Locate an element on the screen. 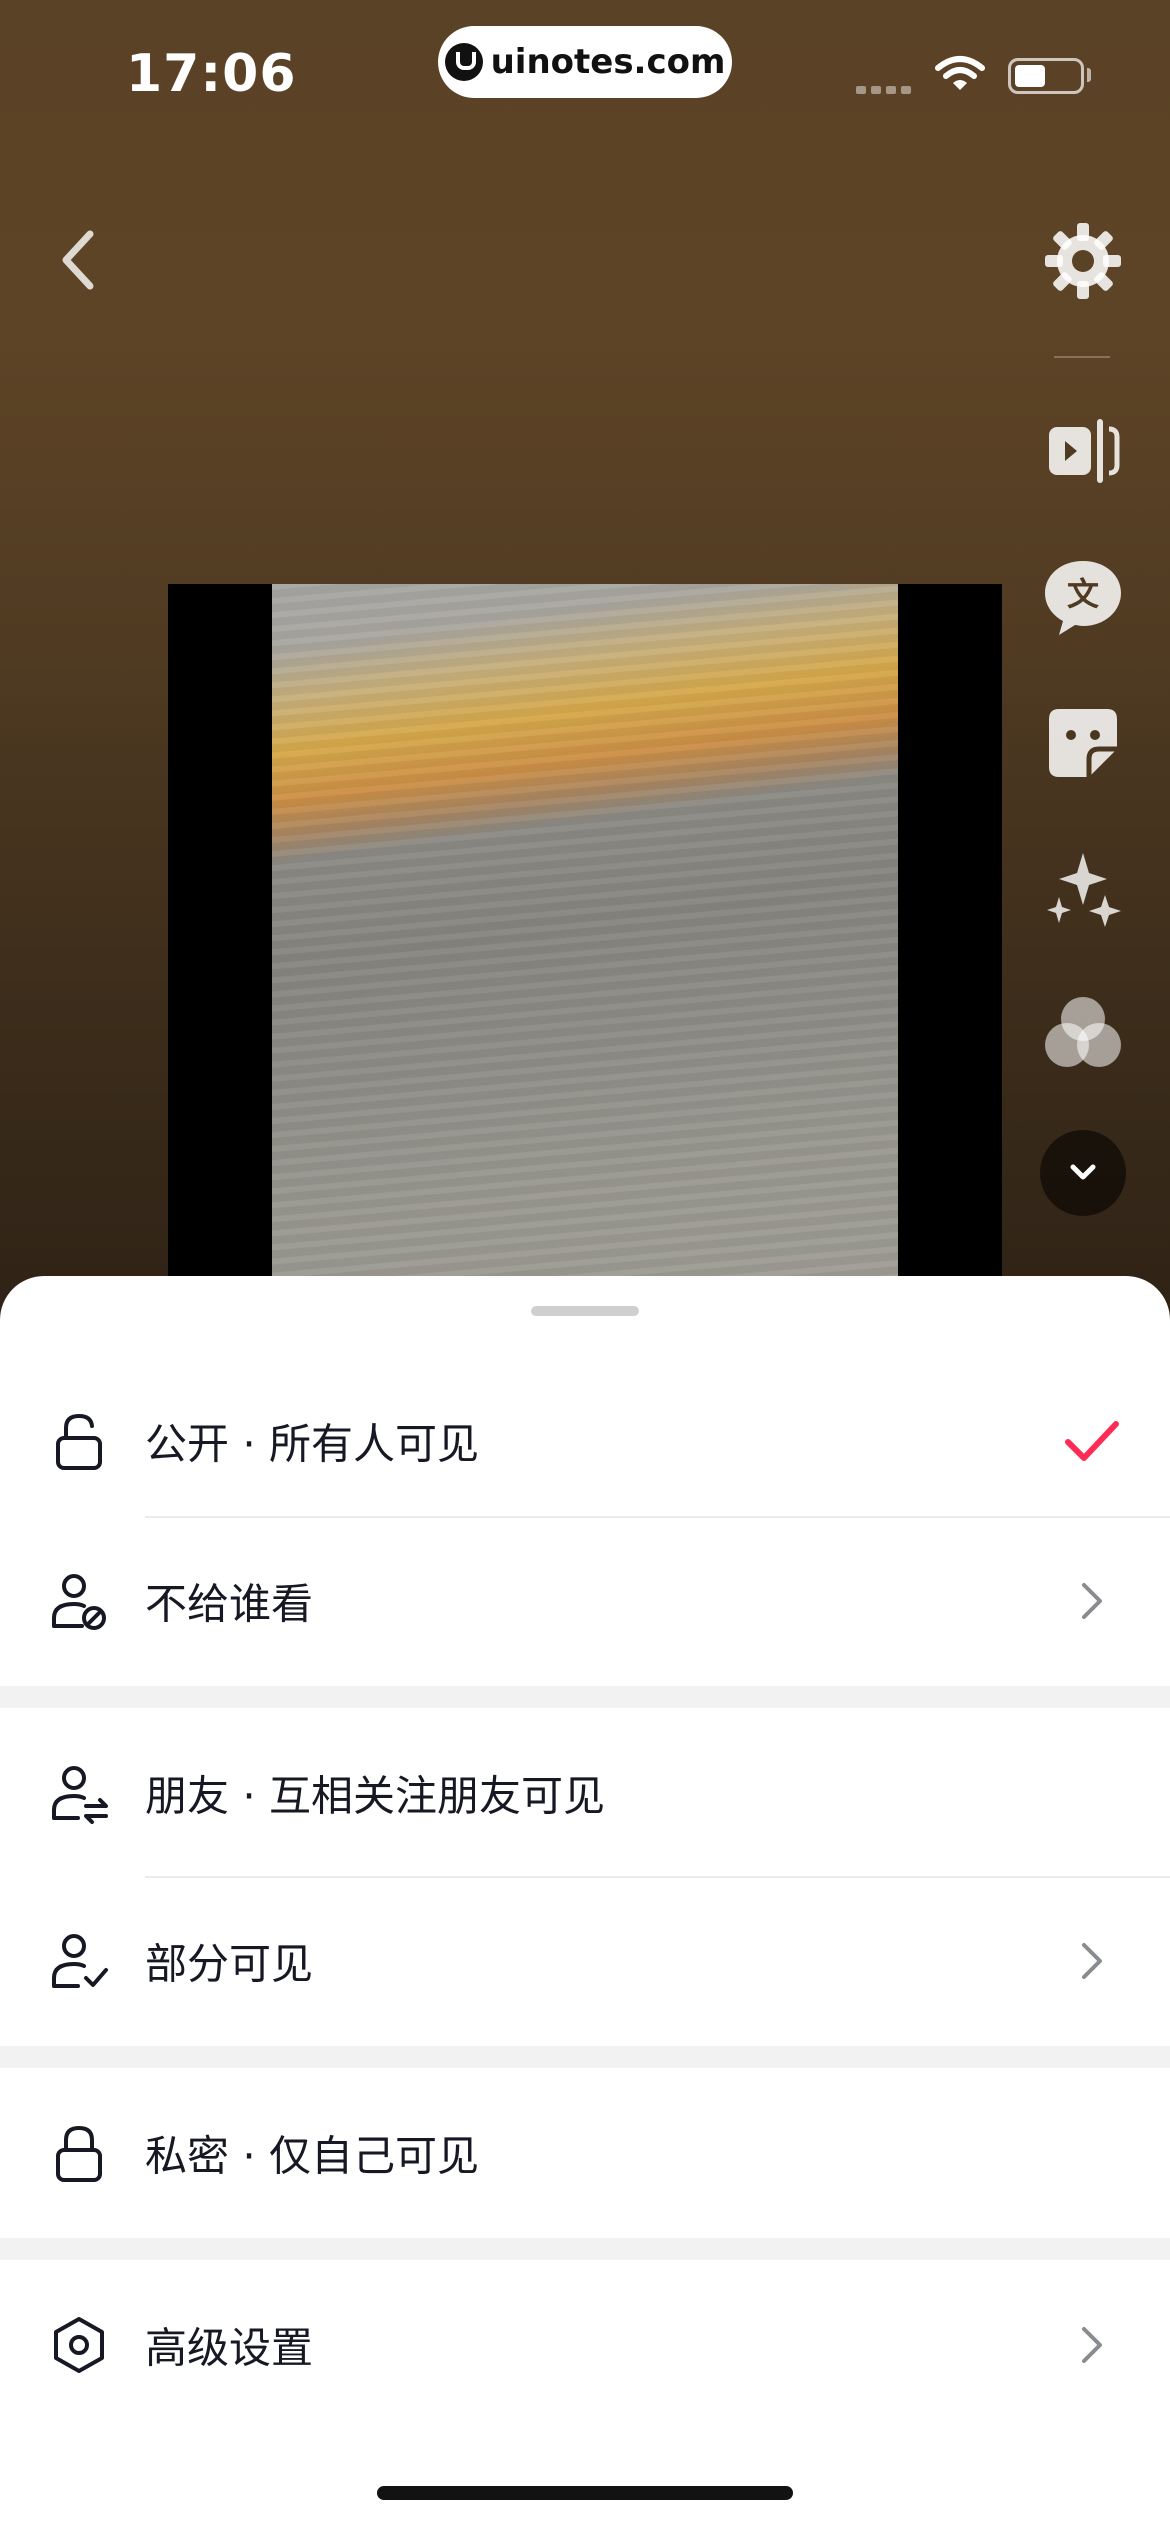 Image resolution: width=1170 pixels, height=2532 pixels. option-label: 不给谁看 is located at coordinates (229, 1604).